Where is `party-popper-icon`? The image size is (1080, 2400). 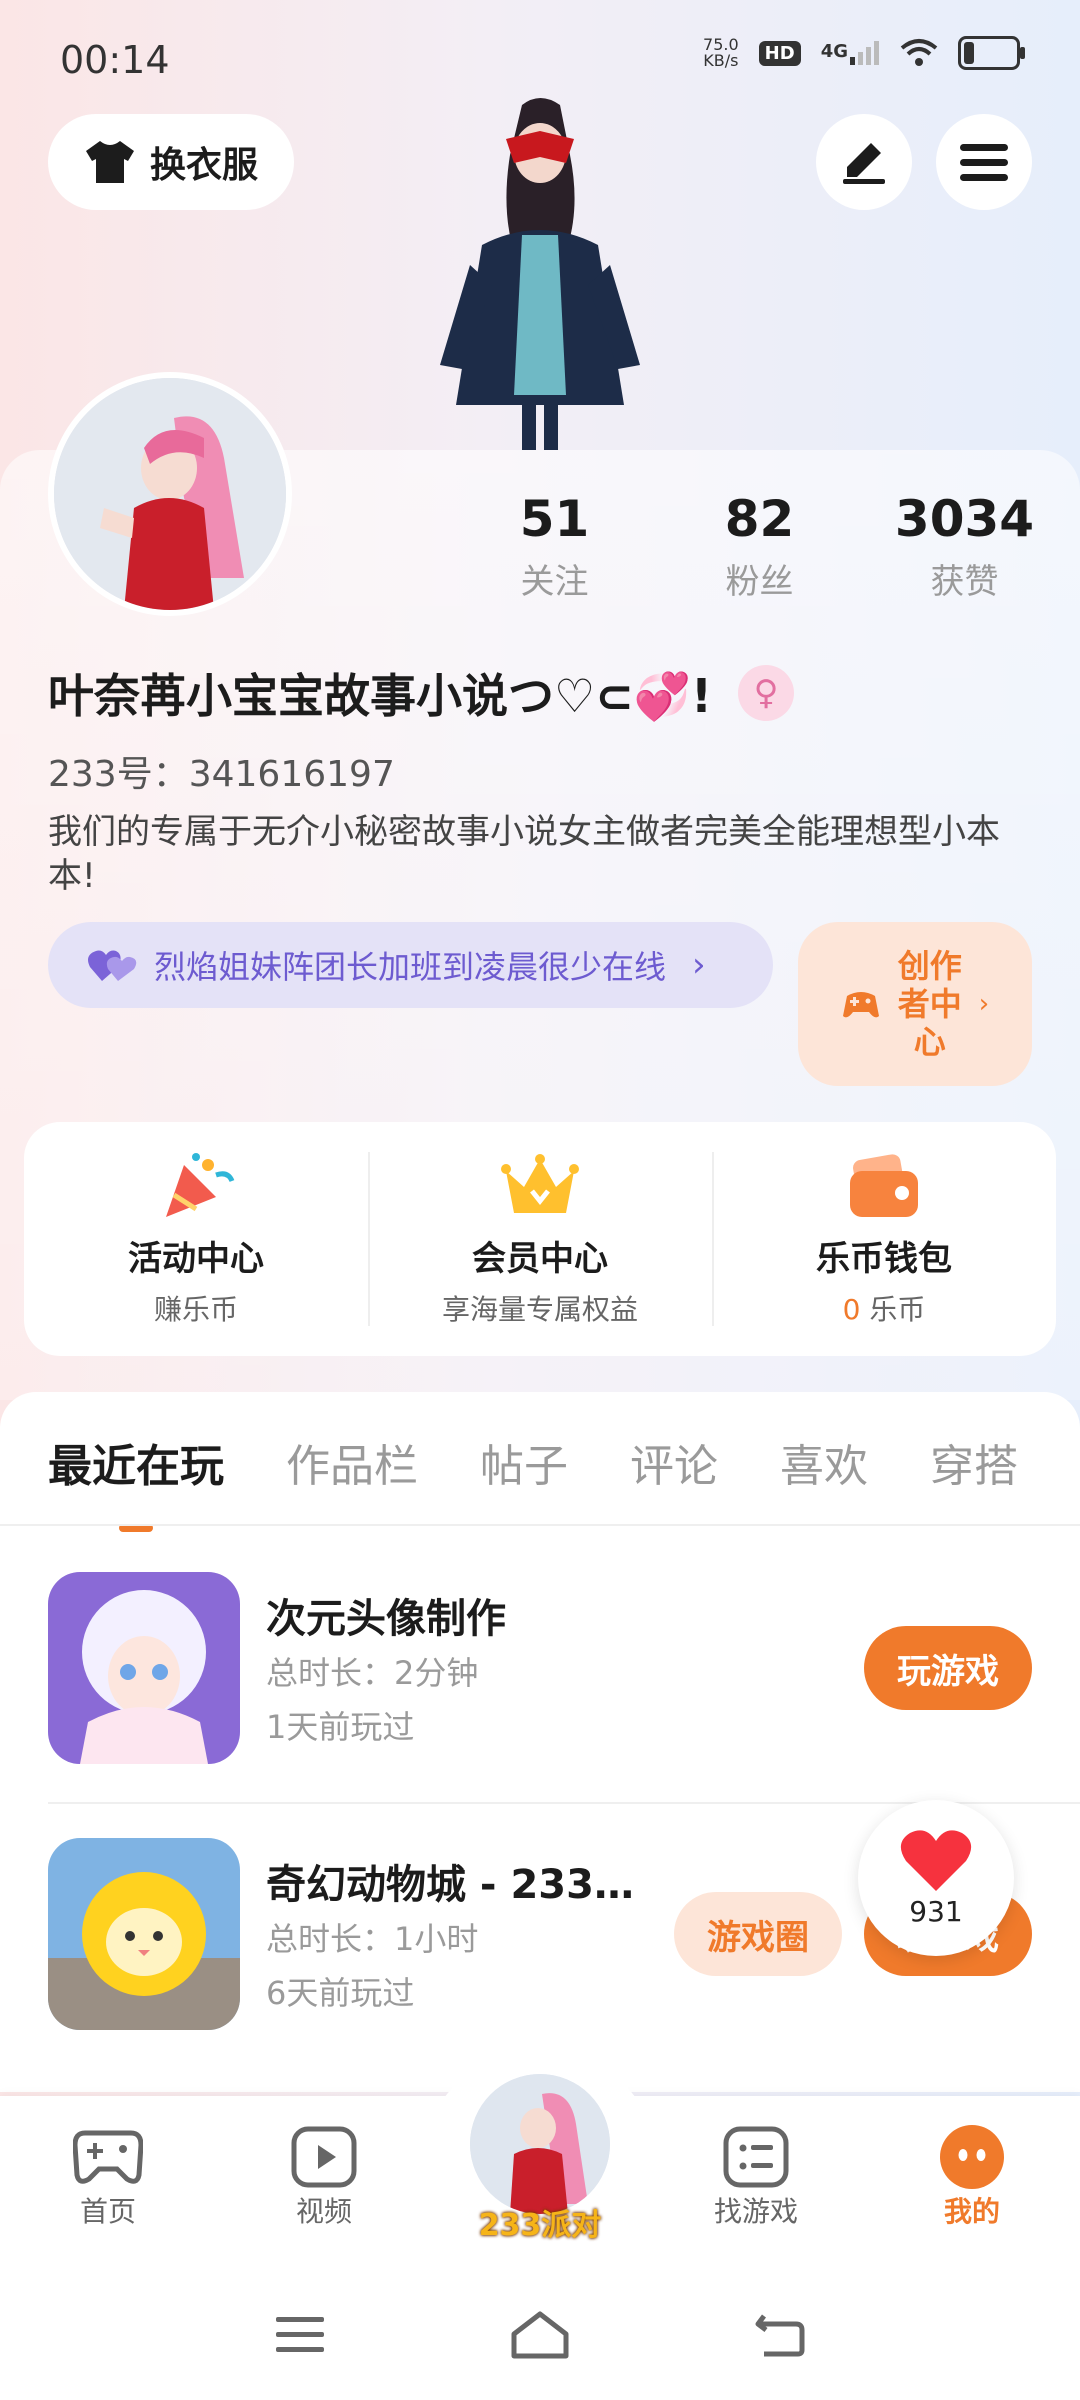 party-popper-icon is located at coordinates (200, 1184).